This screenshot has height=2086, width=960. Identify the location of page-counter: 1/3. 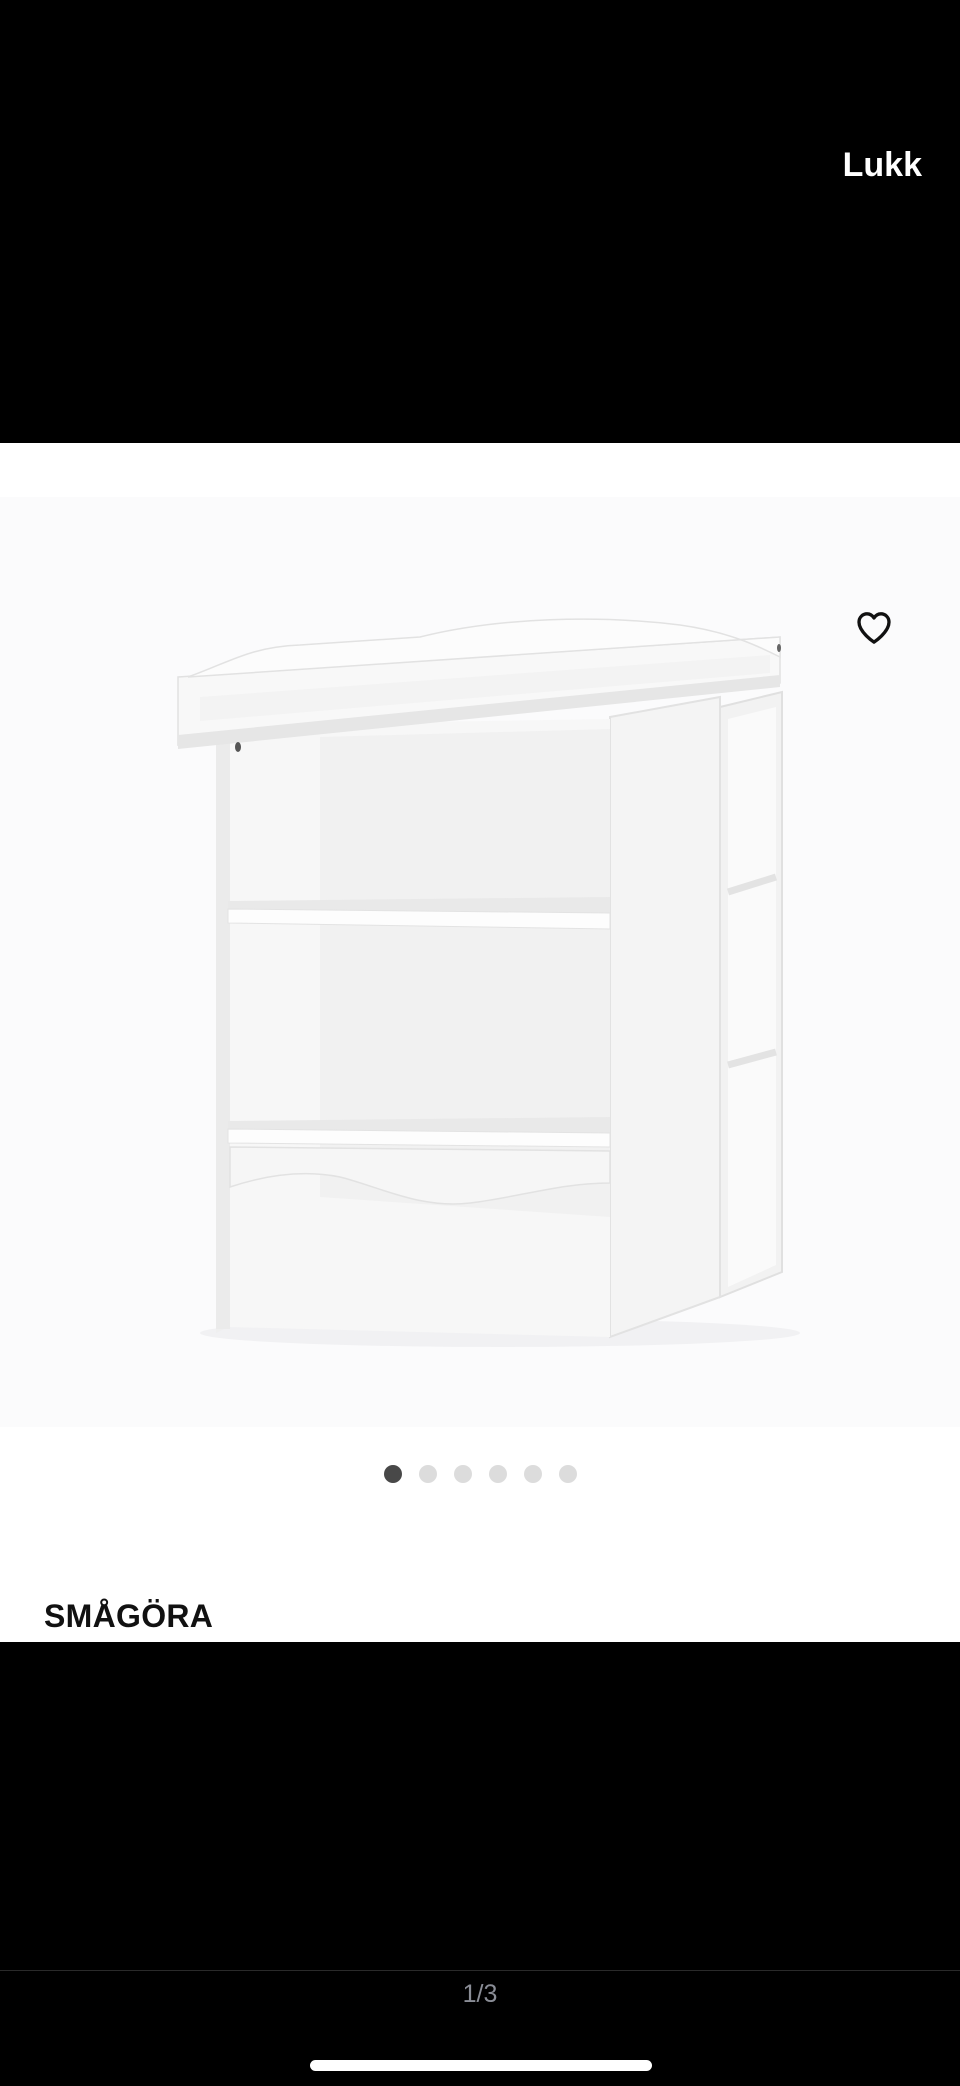
(480, 1994).